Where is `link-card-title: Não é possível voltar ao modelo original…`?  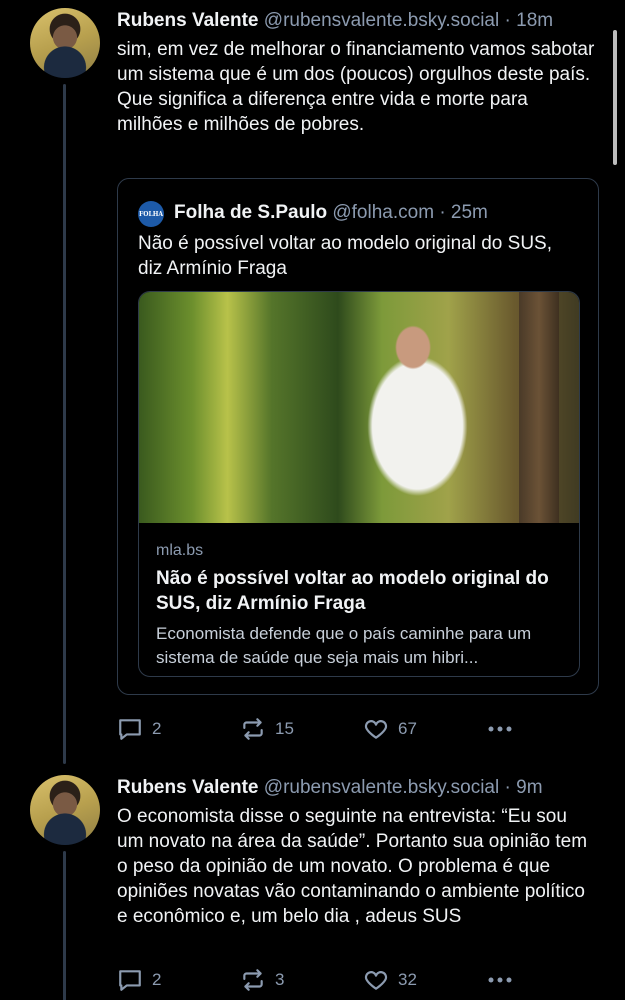
link-card-title: Não é possível voltar ao modelo original… is located at coordinates (352, 591).